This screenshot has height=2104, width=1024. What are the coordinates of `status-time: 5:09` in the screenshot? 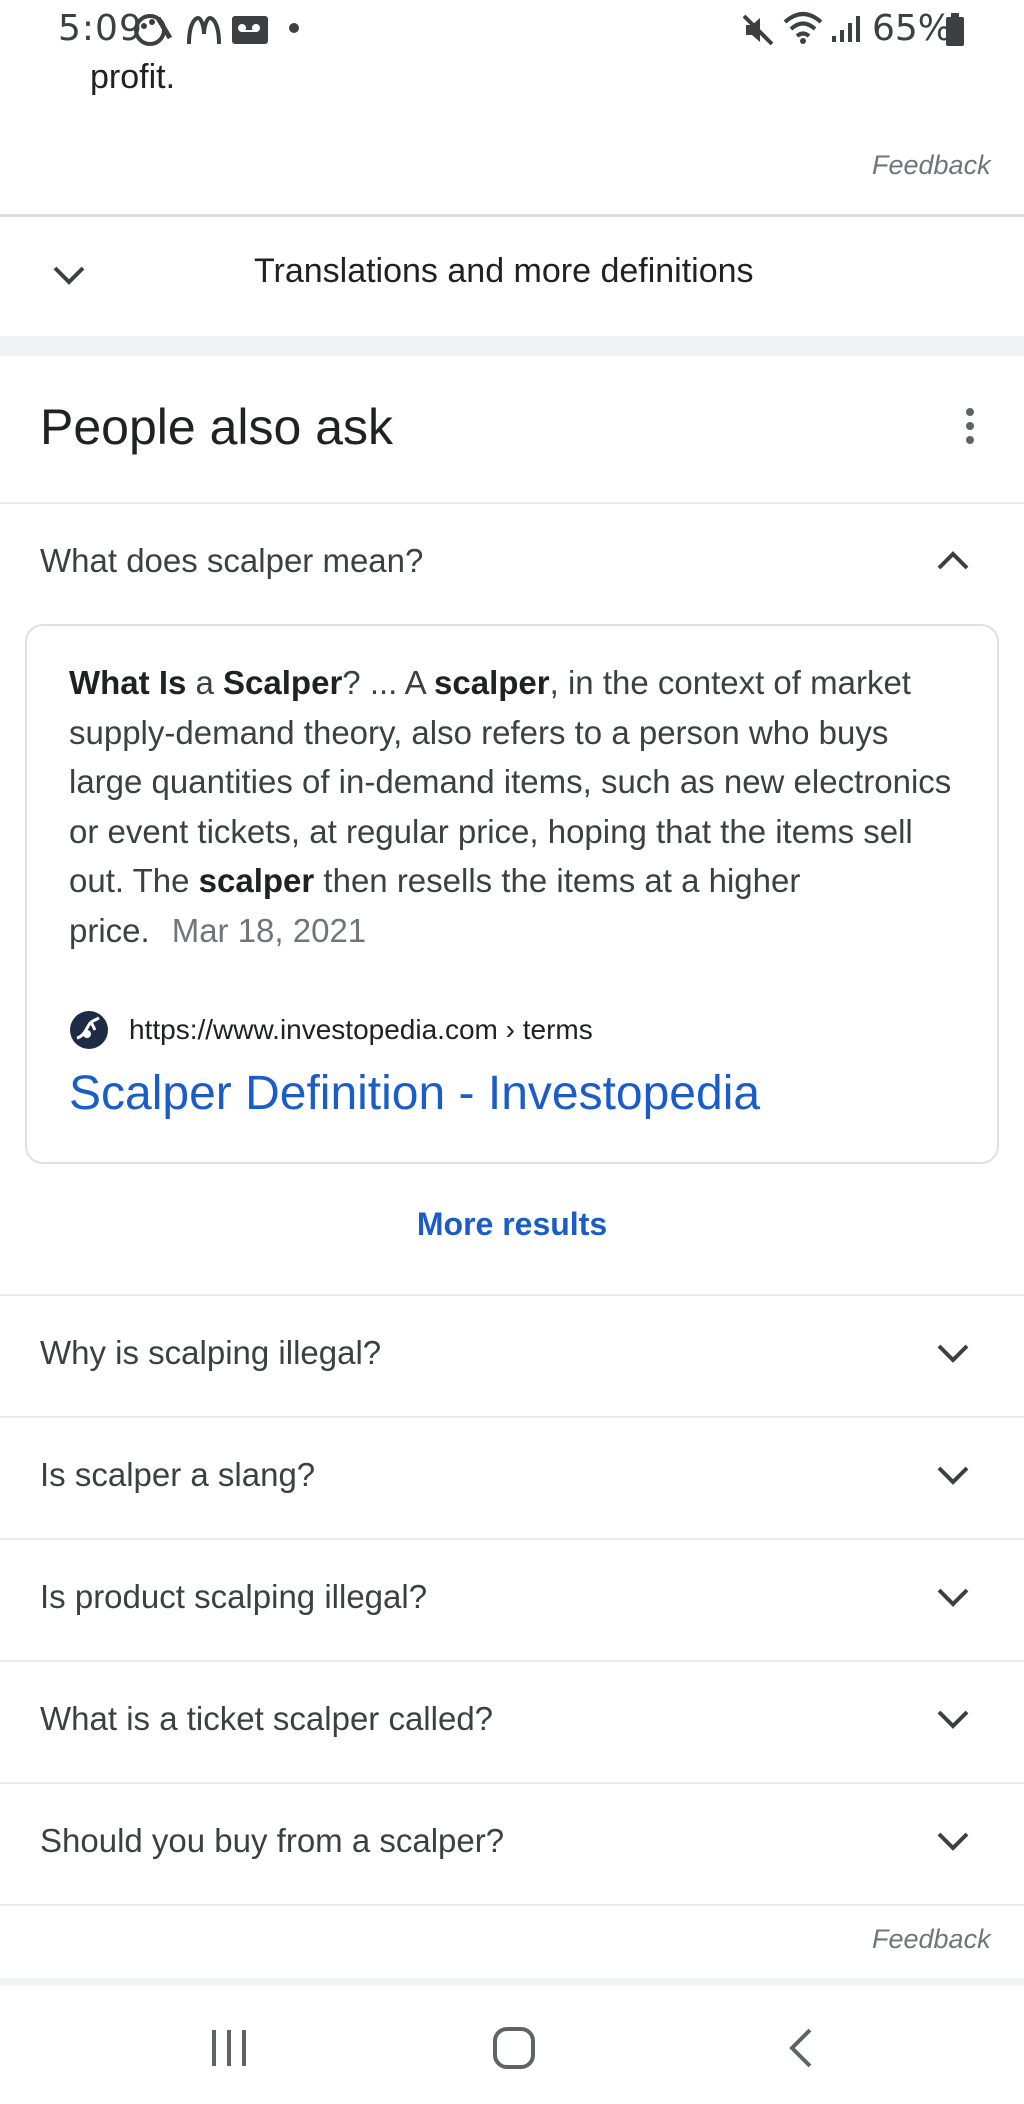 It's located at (100, 28).